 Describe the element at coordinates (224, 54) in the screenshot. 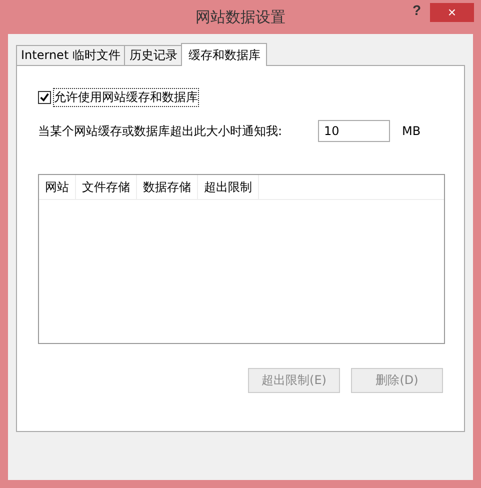

I see `tab: 缓存和数据库` at that location.